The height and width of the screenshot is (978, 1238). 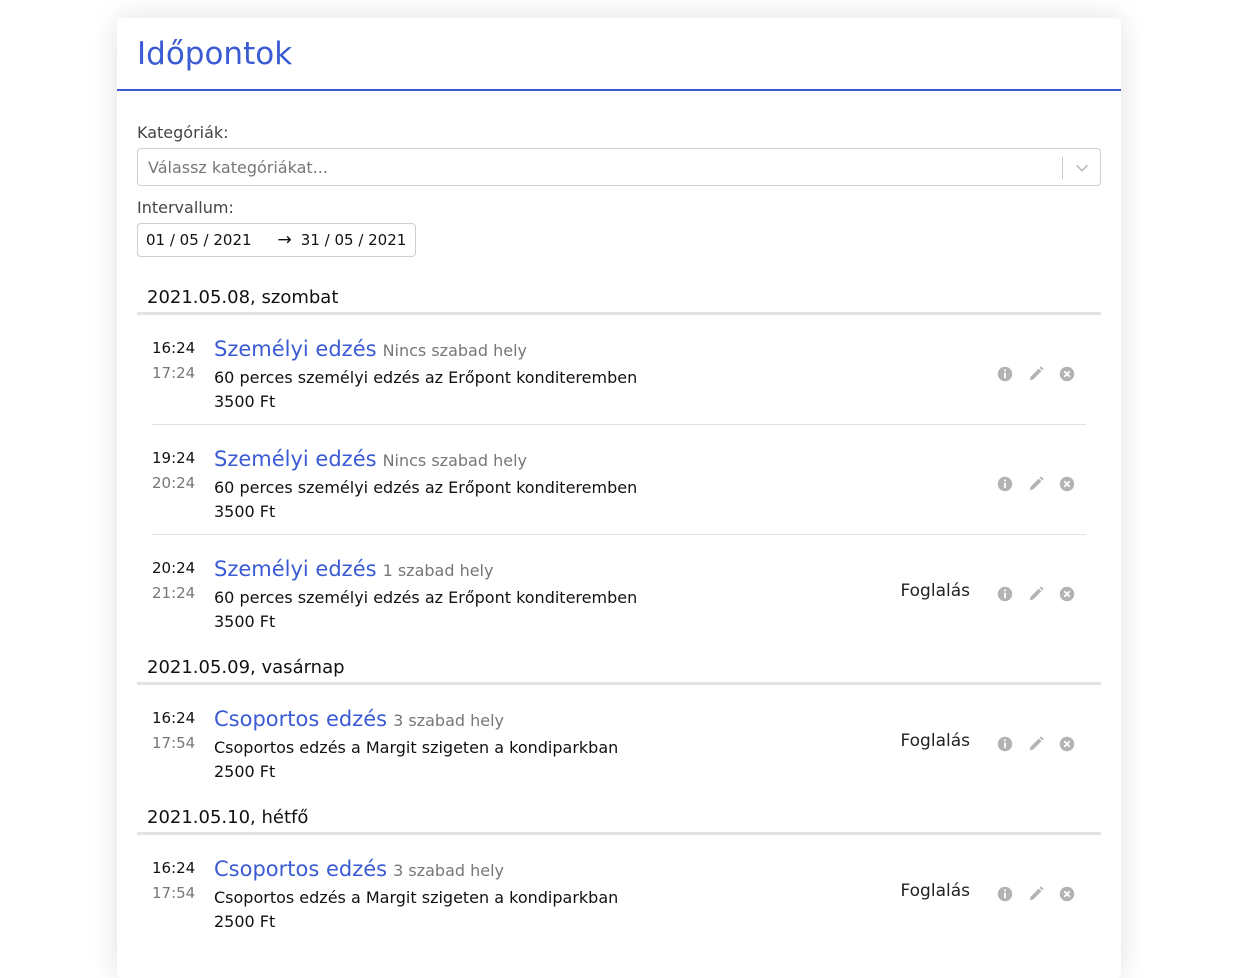 What do you see at coordinates (174, 458) in the screenshot?
I see `start-time: 19:24` at bounding box center [174, 458].